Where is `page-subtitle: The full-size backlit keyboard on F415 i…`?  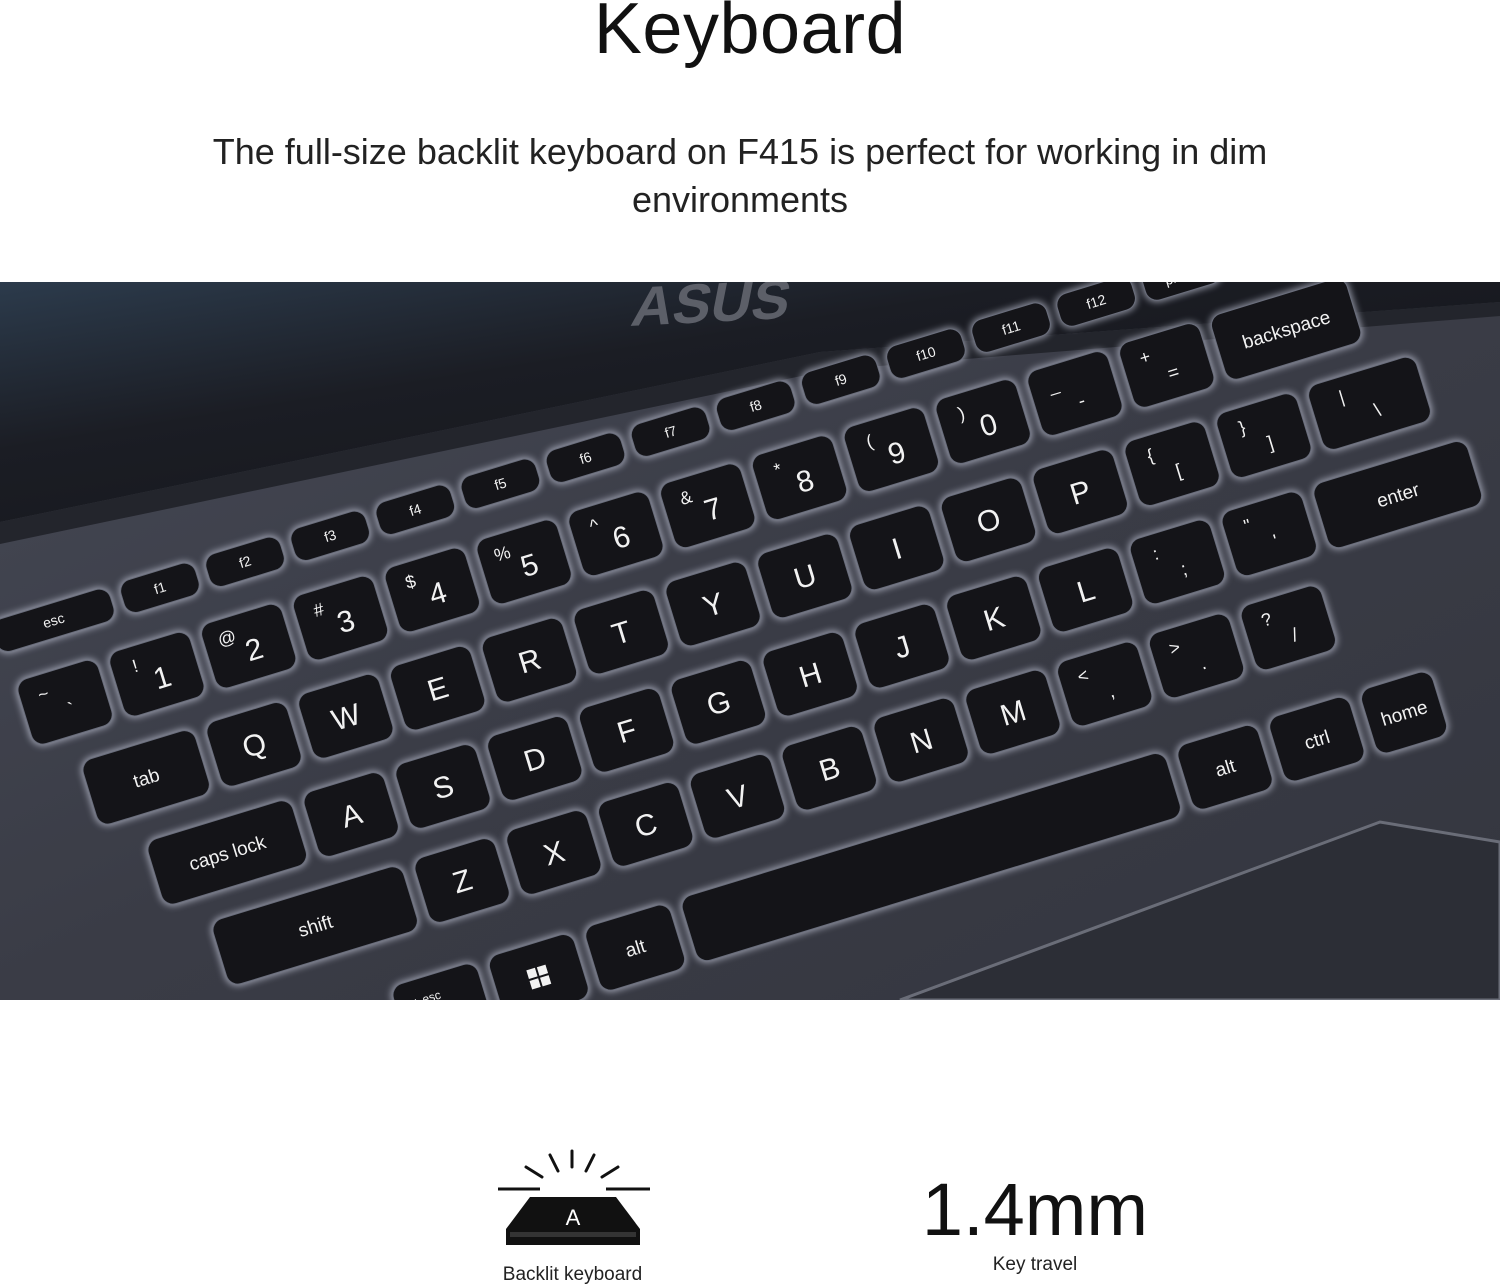 page-subtitle: The full-size backlit keyboard on F415 i… is located at coordinates (740, 175).